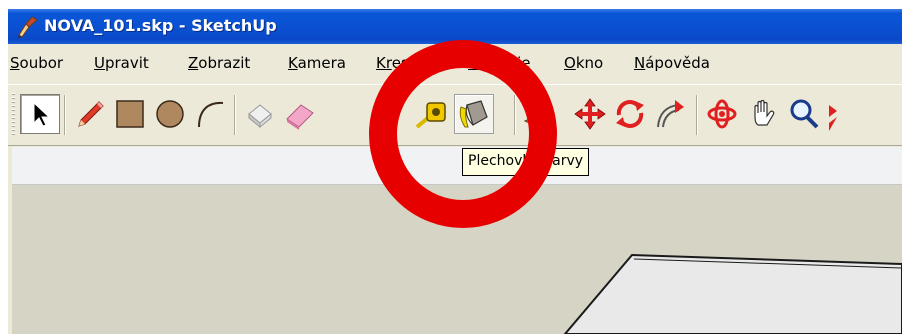  Describe the element at coordinates (672, 63) in the screenshot. I see `menu-napoveda: Nápověda` at that location.